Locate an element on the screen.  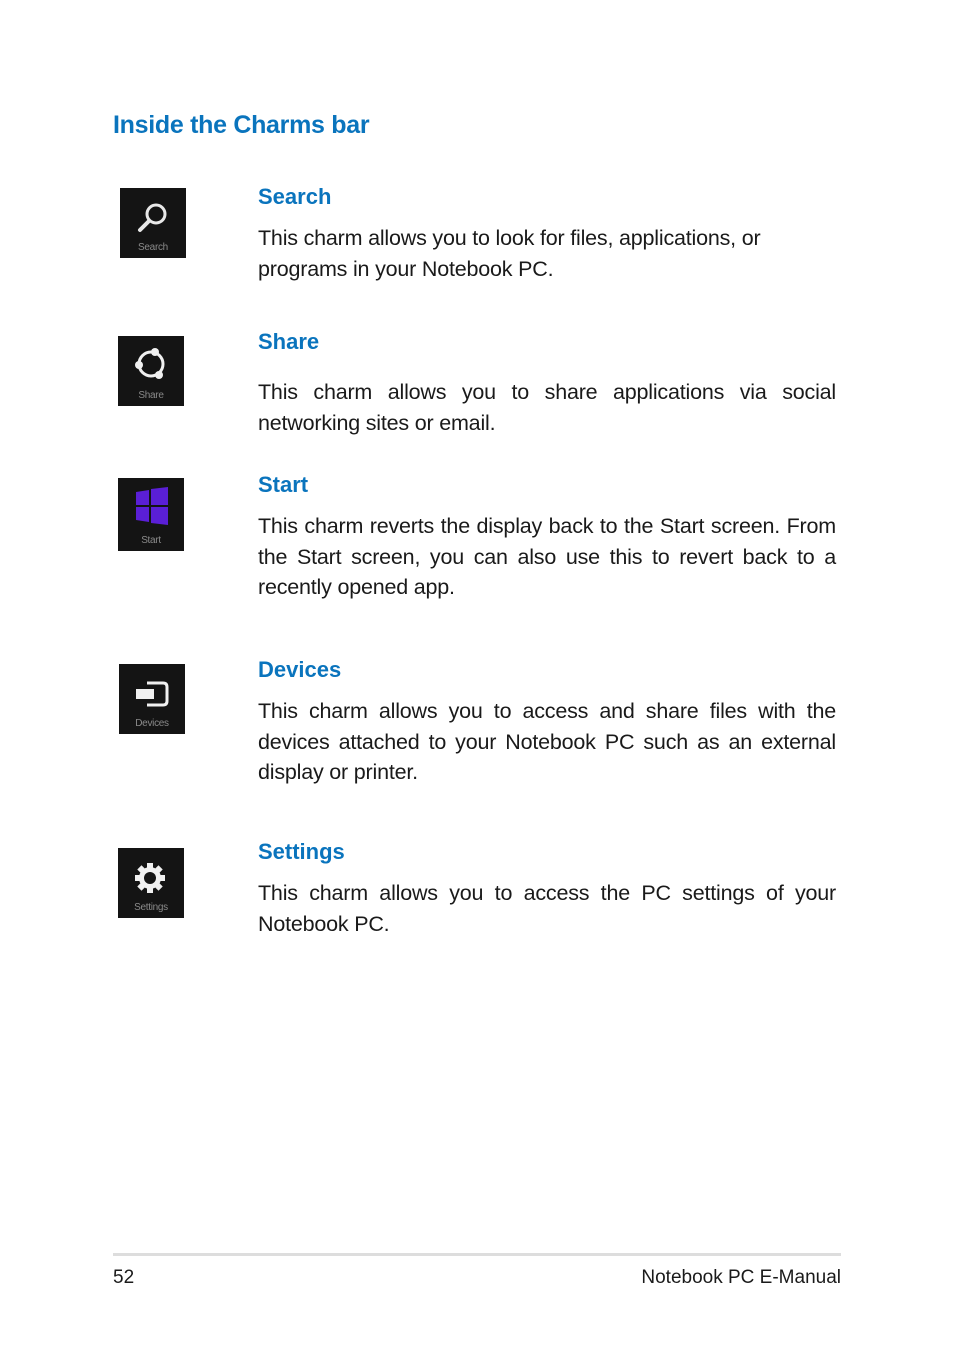
tile-label: Settings is located at coordinates (151, 907).